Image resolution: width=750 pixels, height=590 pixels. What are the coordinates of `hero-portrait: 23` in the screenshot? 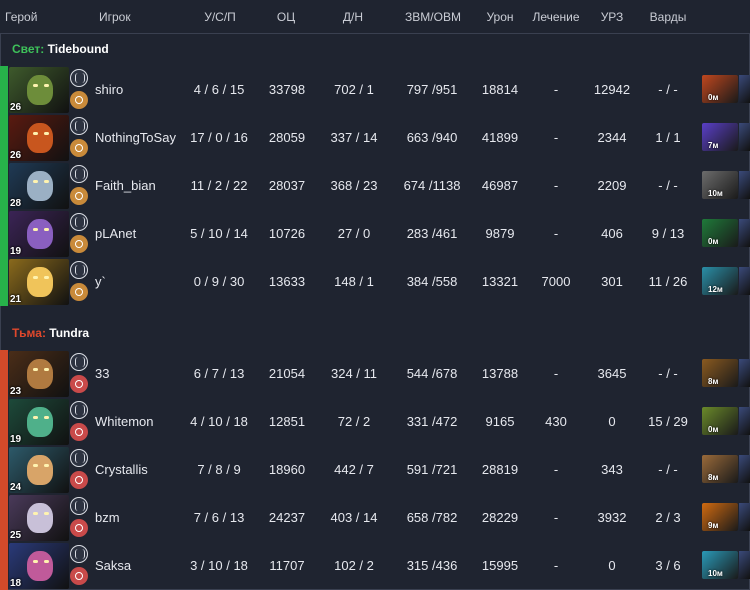 It's located at (39, 374).